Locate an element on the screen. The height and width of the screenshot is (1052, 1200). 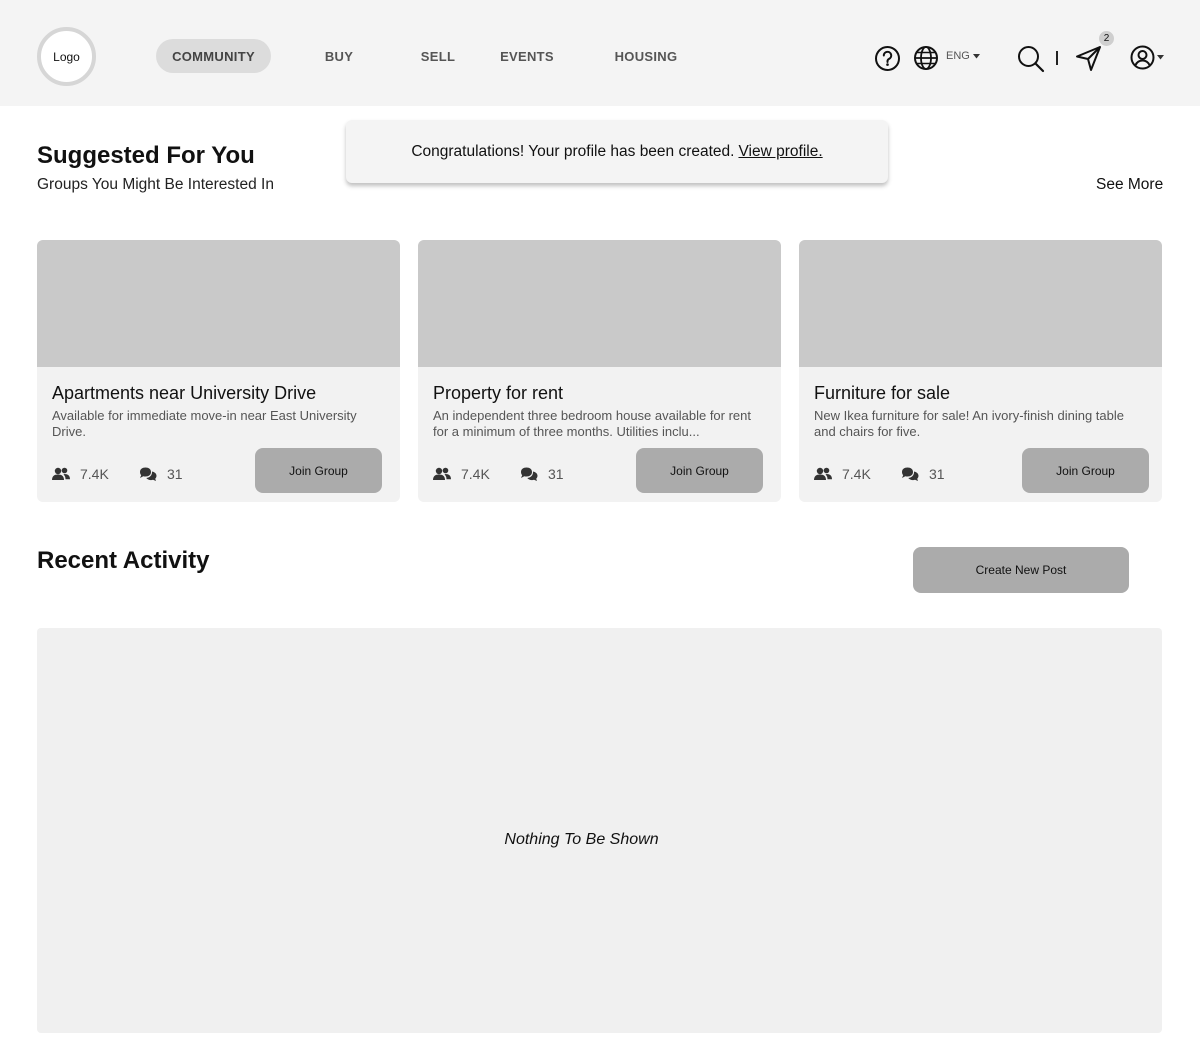
user-icon is located at coordinates (1142, 57).